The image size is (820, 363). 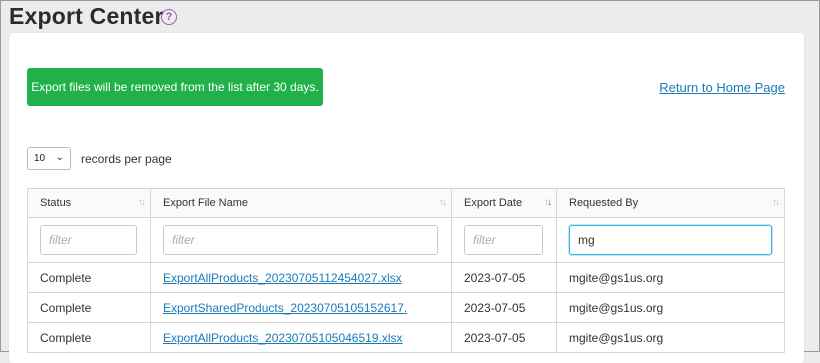 I want to click on column-header-label: Status, so click(x=56, y=203).